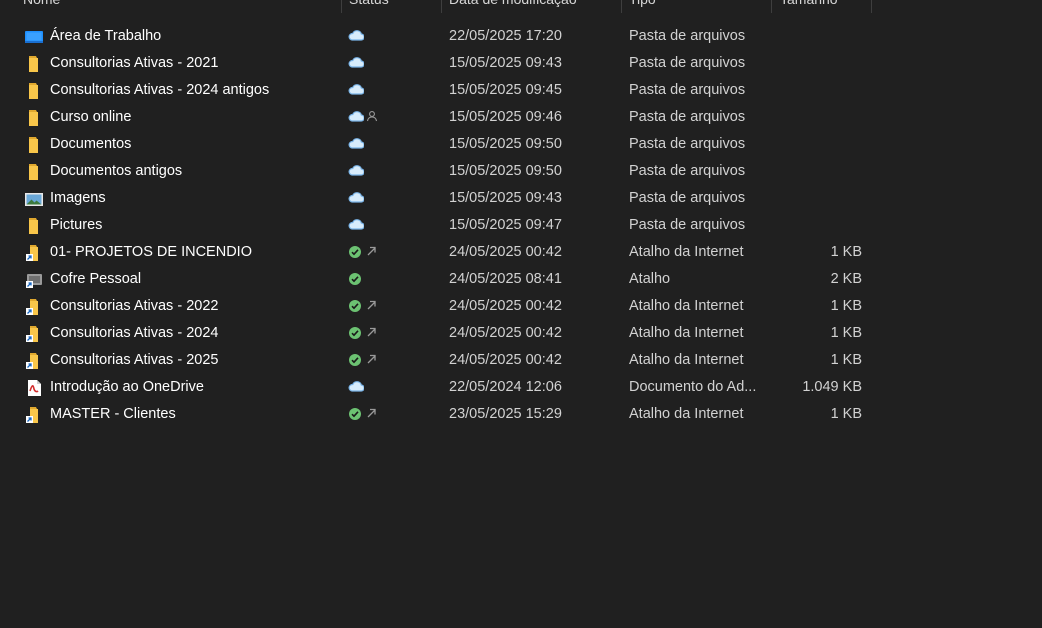  Describe the element at coordinates (34, 37) in the screenshot. I see `desktop-folder-icon` at that location.